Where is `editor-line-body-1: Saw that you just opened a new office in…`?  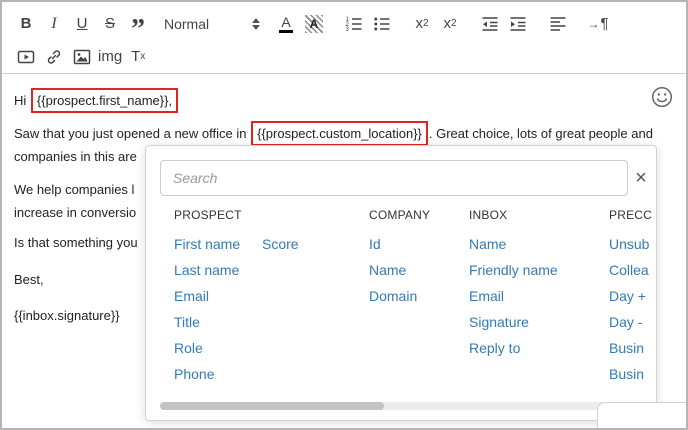 editor-line-body-1: Saw that you just opened a new office in… is located at coordinates (333, 133).